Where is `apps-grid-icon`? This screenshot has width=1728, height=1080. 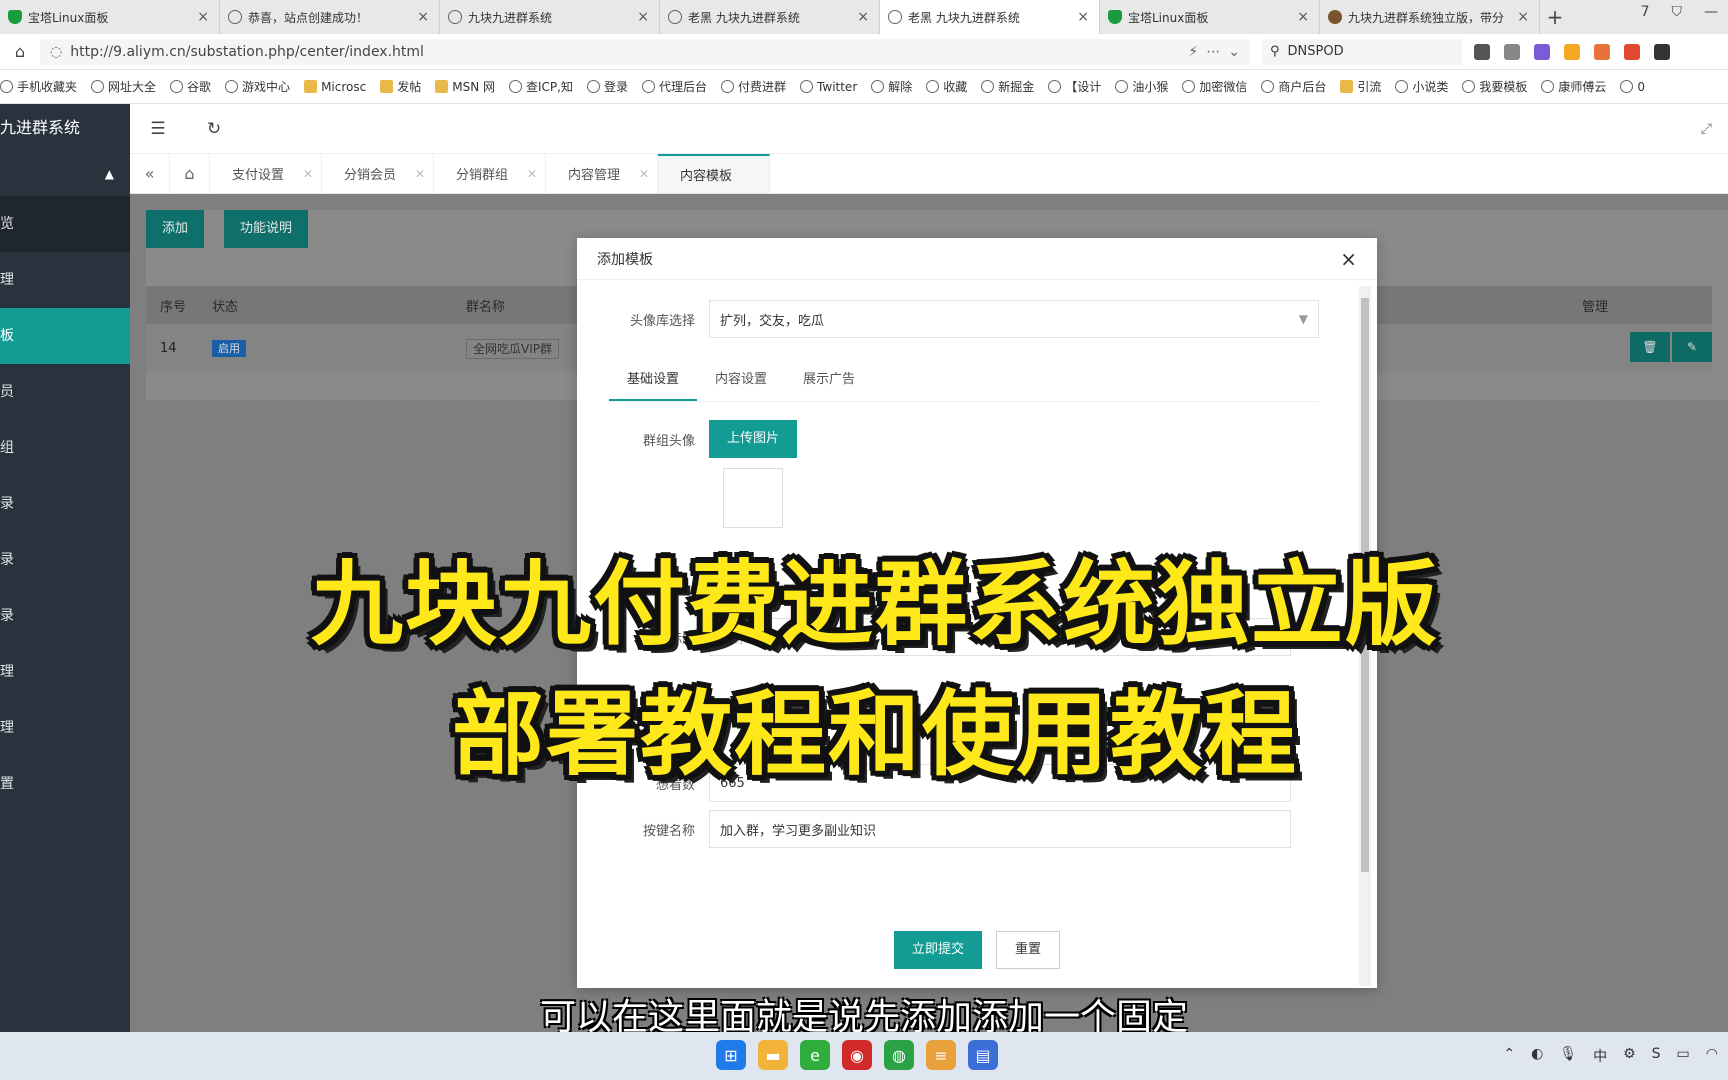 apps-grid-icon is located at coordinates (1662, 51).